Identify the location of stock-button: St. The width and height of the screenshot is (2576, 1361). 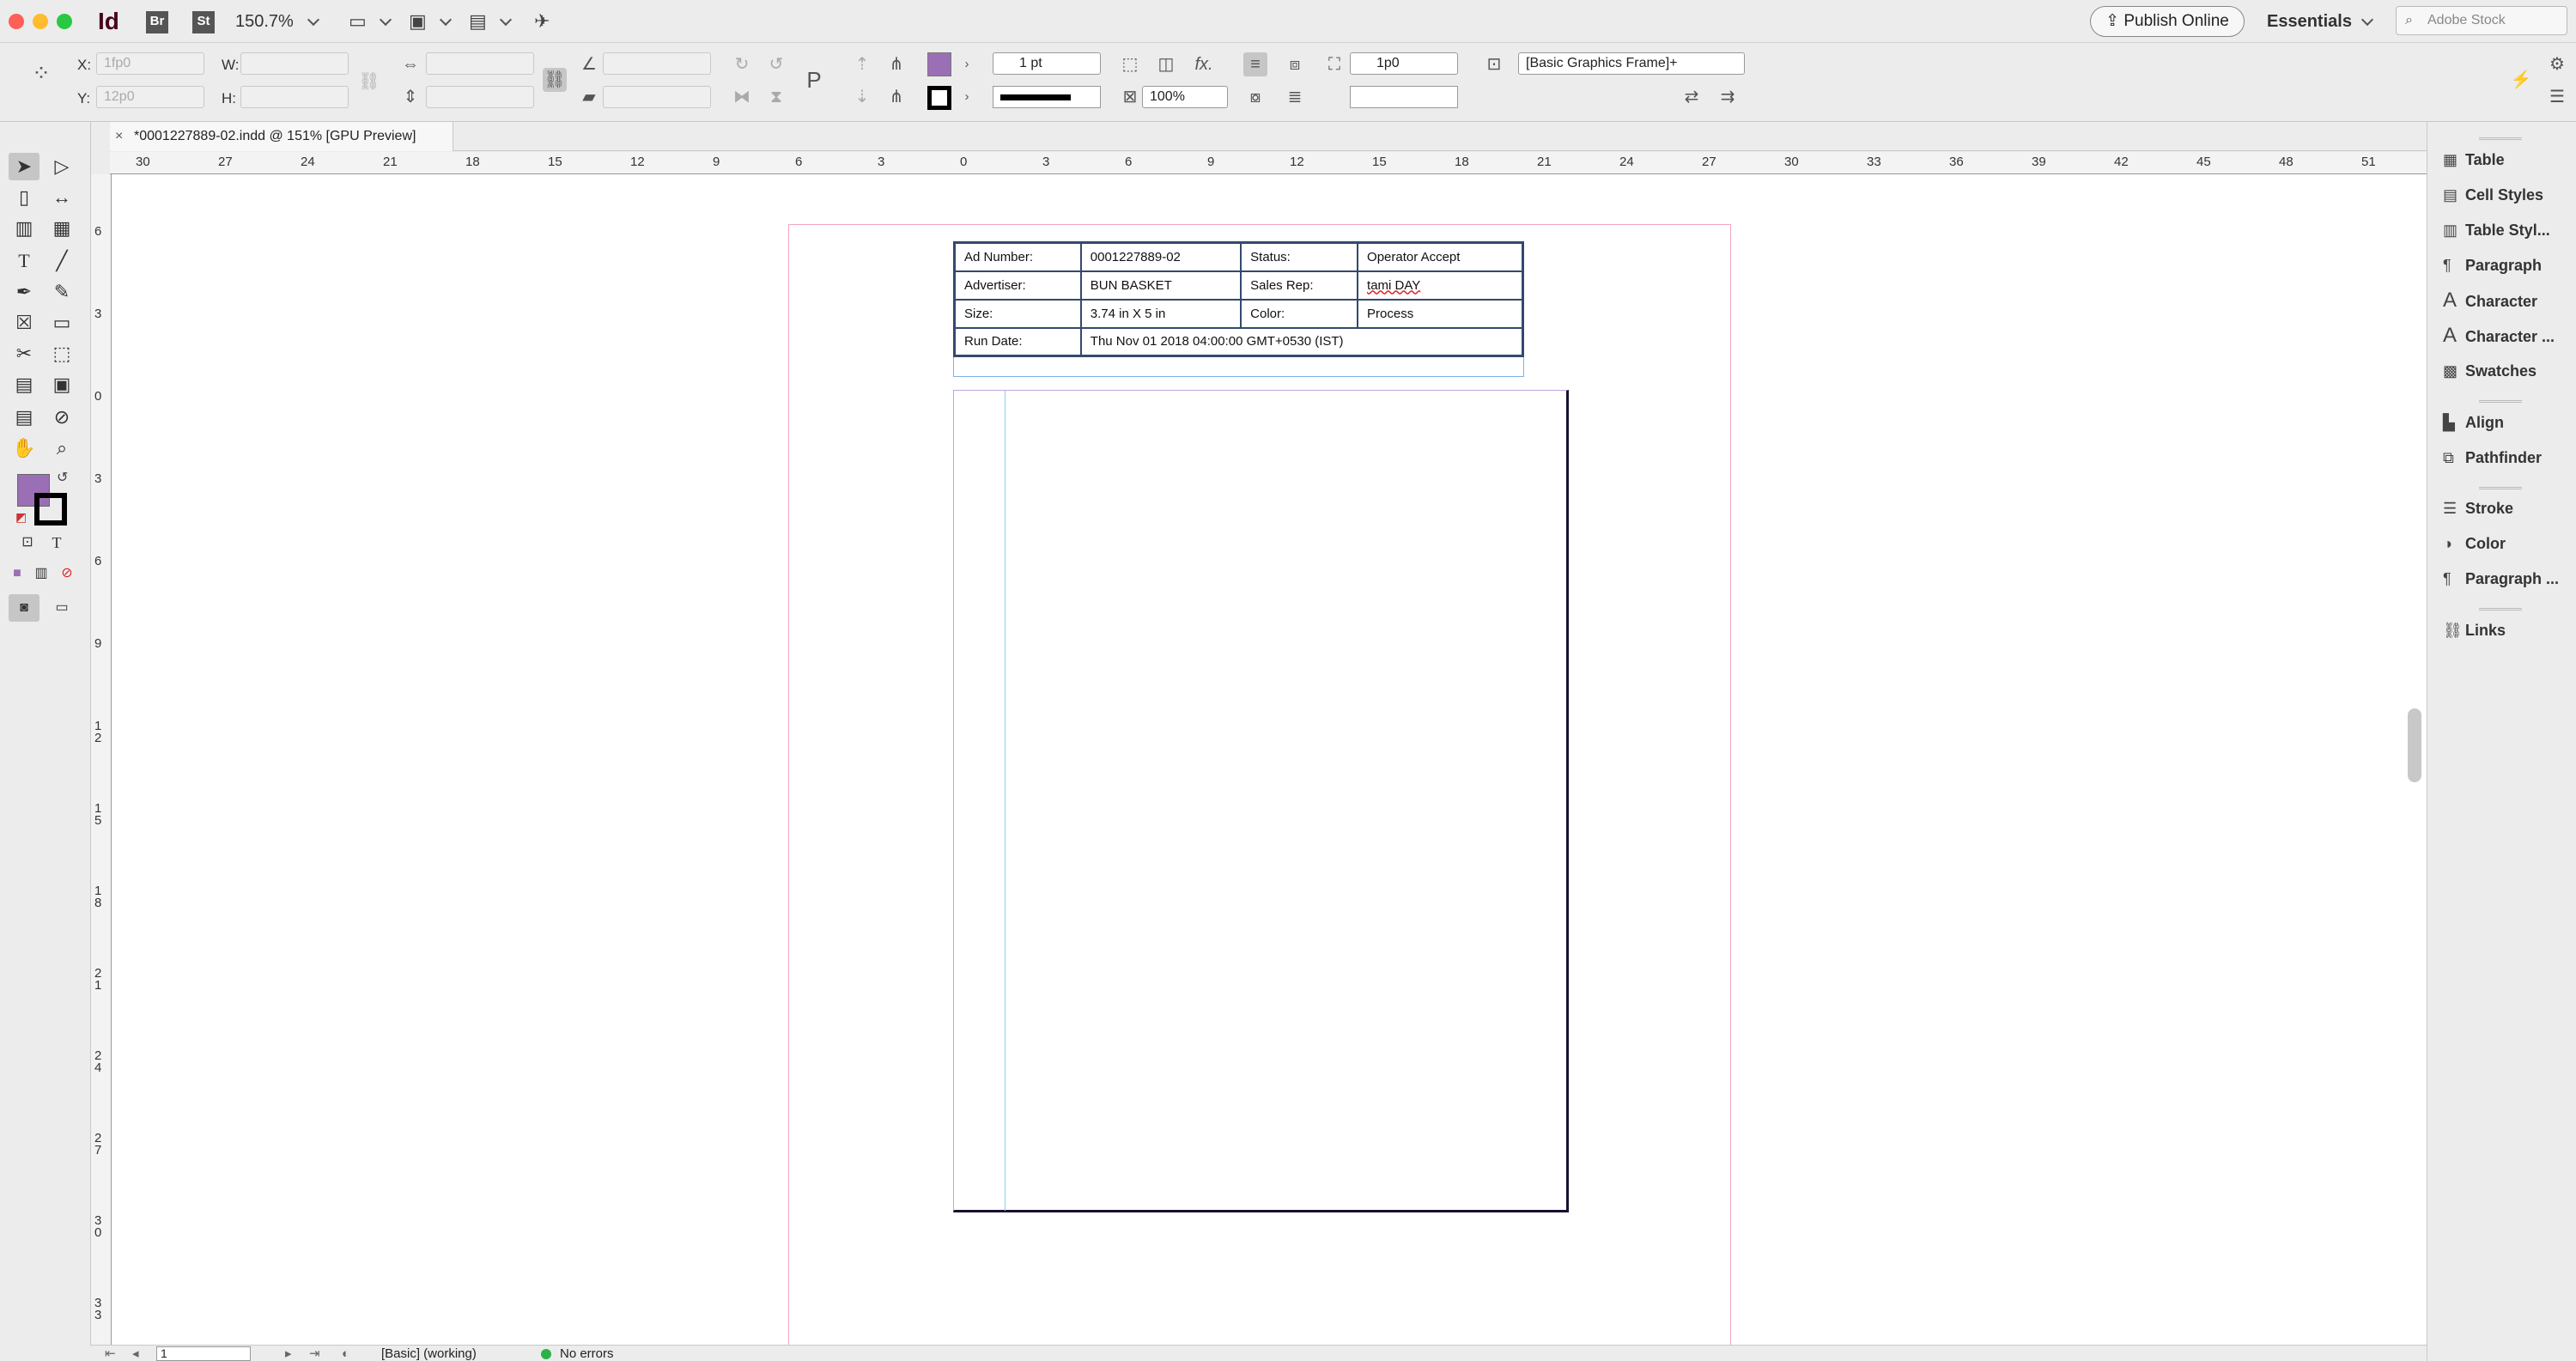
(203, 22).